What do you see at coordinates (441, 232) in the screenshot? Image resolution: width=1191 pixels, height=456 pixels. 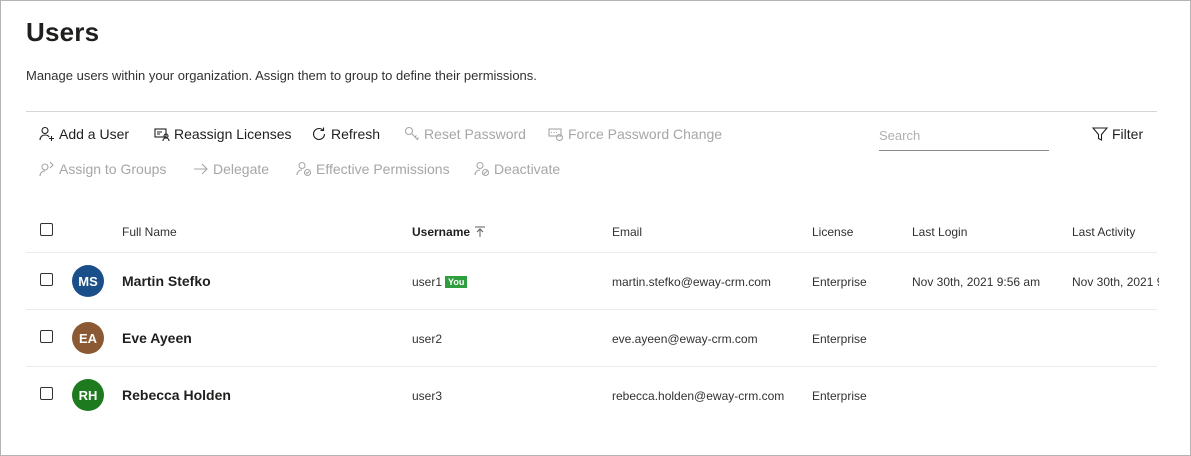 I see `column-label: Username` at bounding box center [441, 232].